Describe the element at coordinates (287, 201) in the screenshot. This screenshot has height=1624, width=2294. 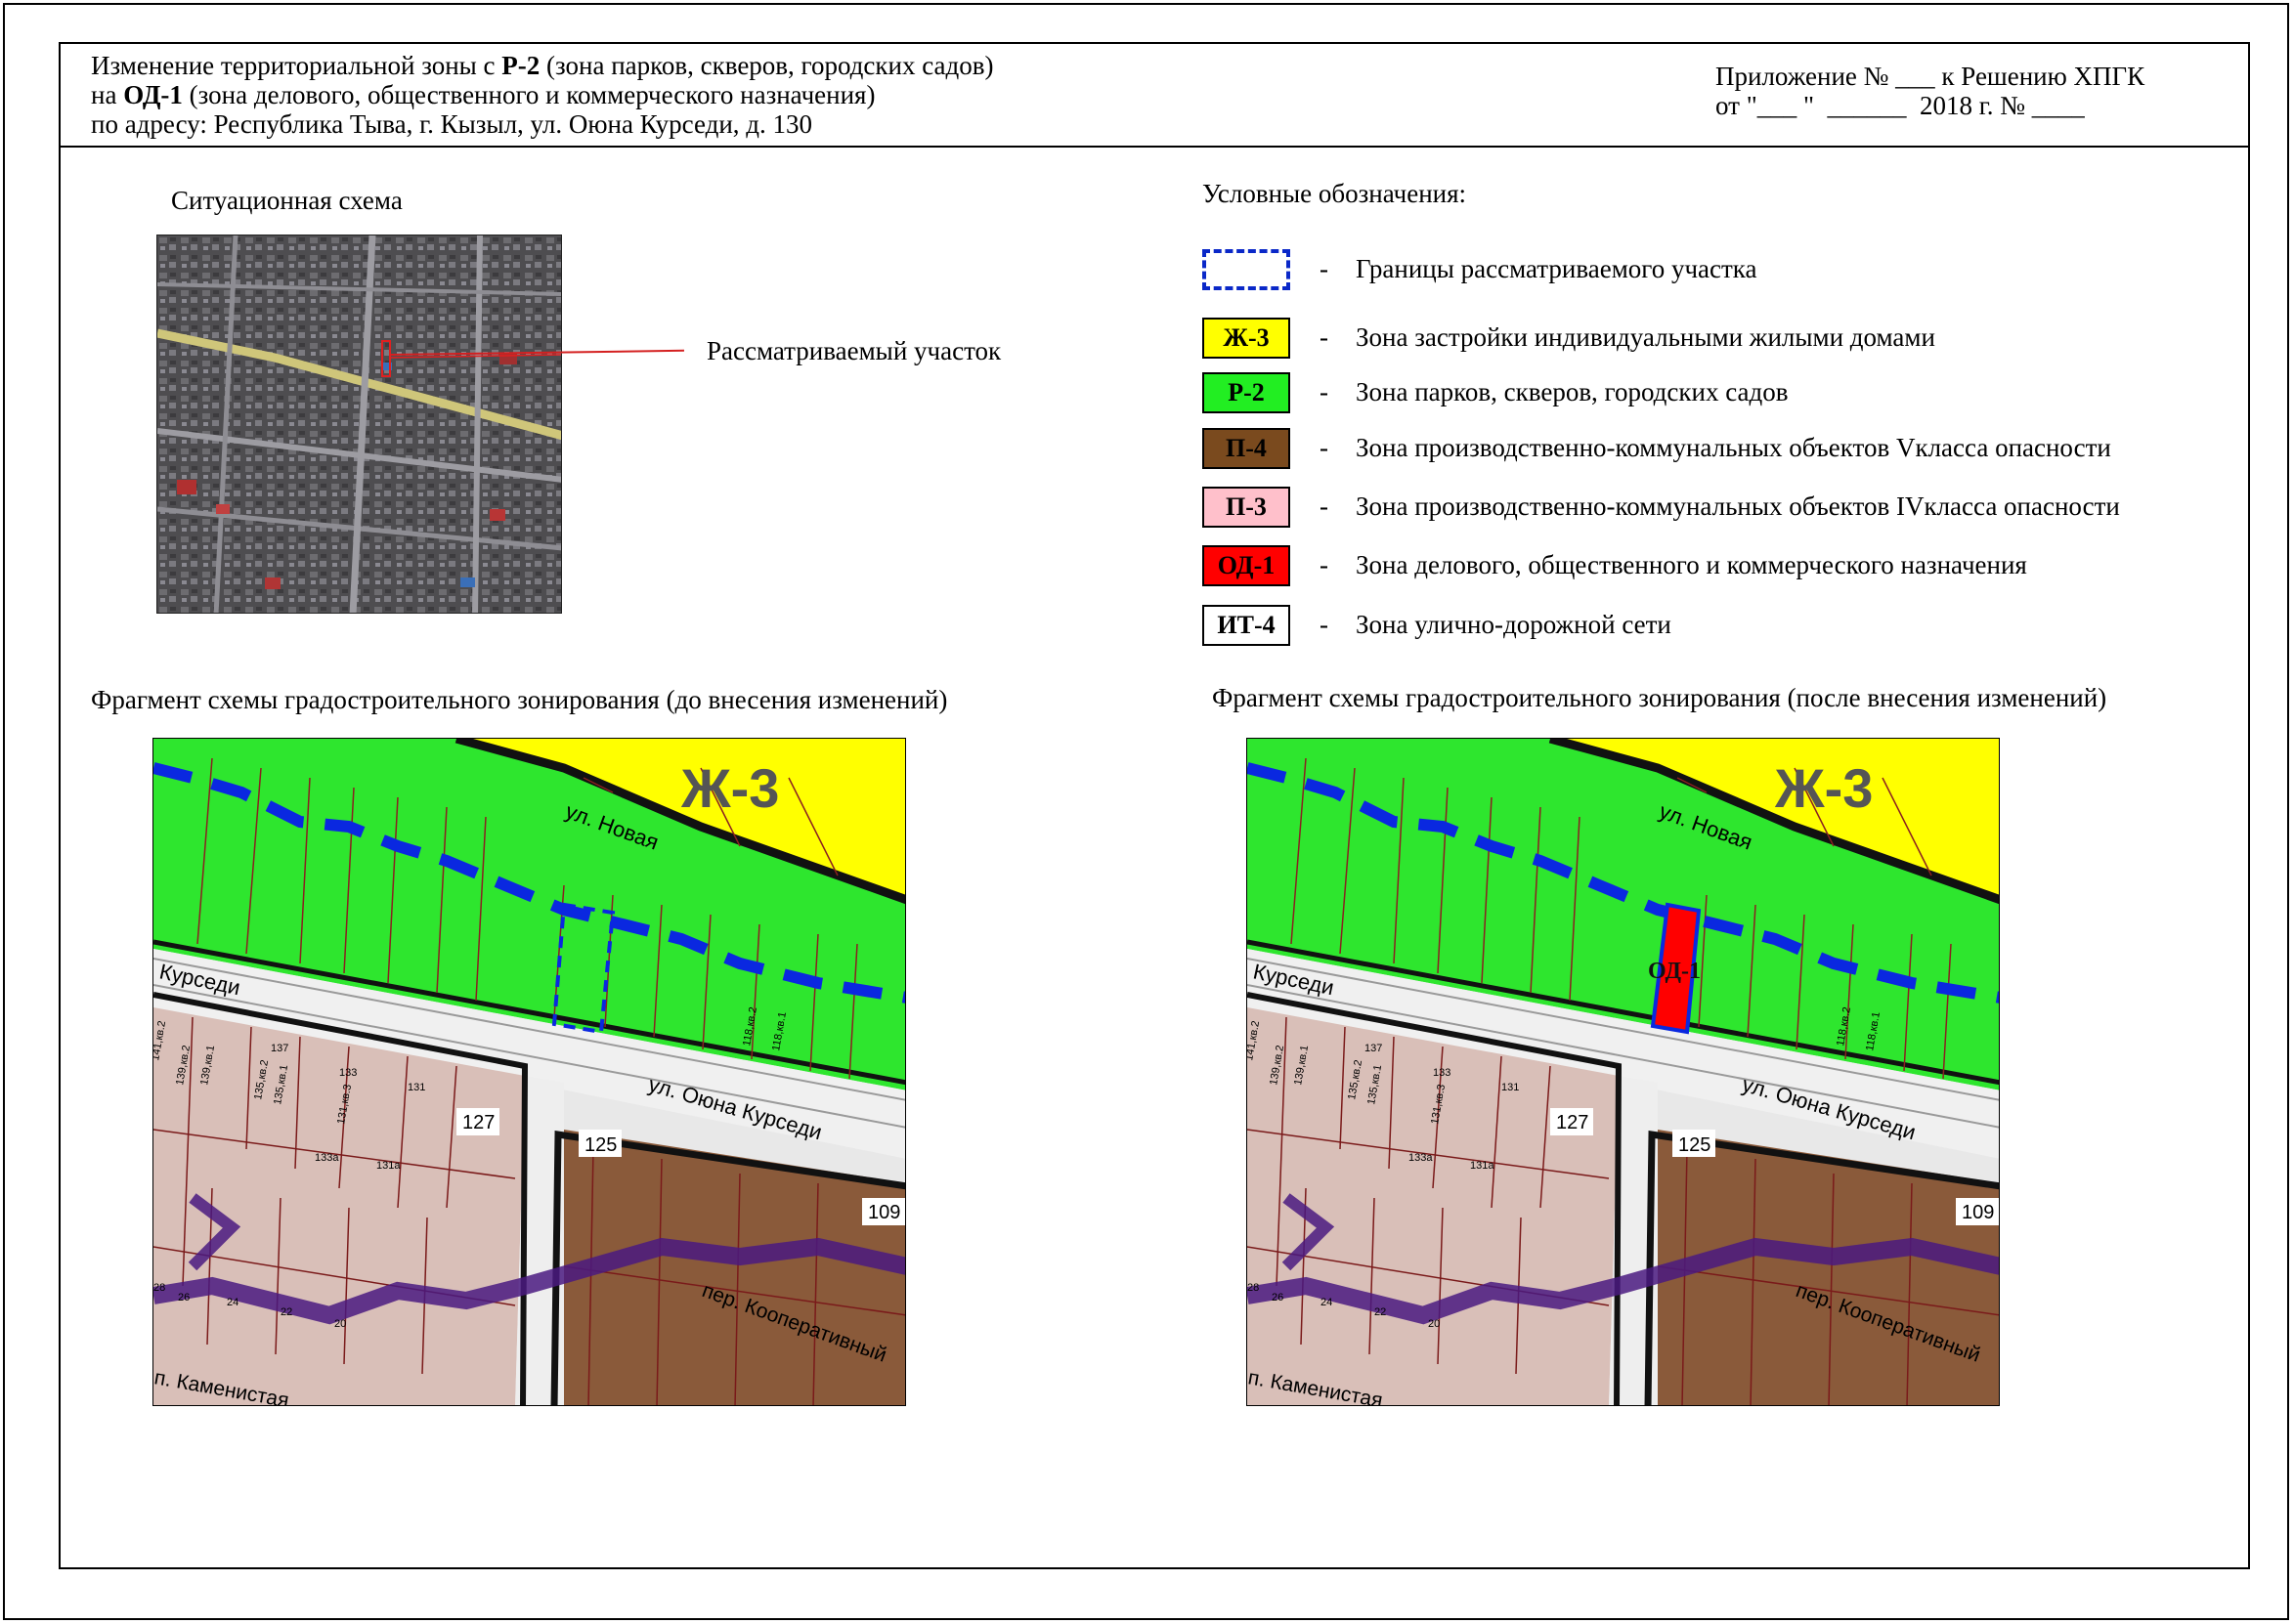
I see `situation-title: Ситуационная схема` at that location.